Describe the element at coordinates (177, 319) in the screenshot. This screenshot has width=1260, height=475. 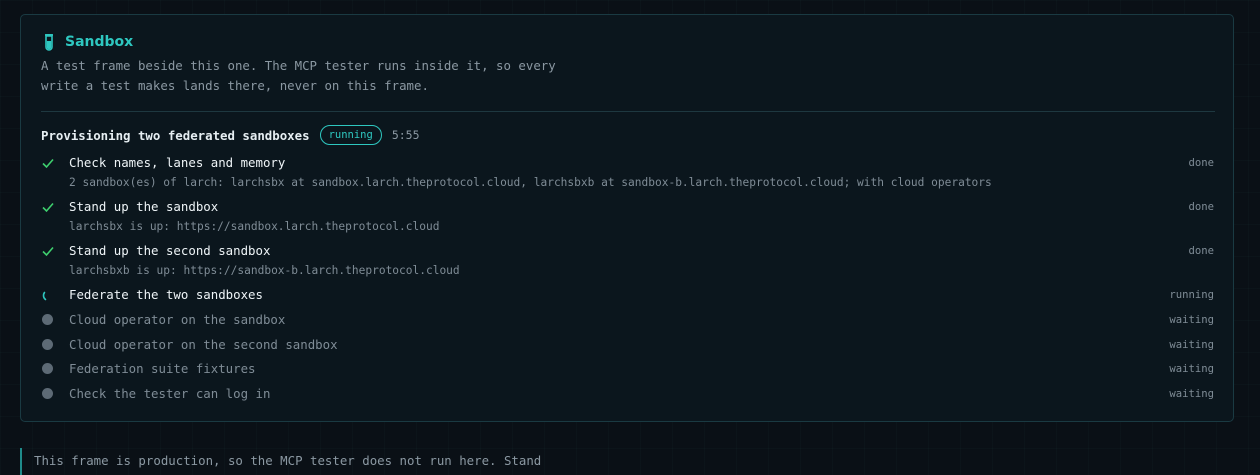
I see `step-label: Cloud operator on the sandbox` at that location.